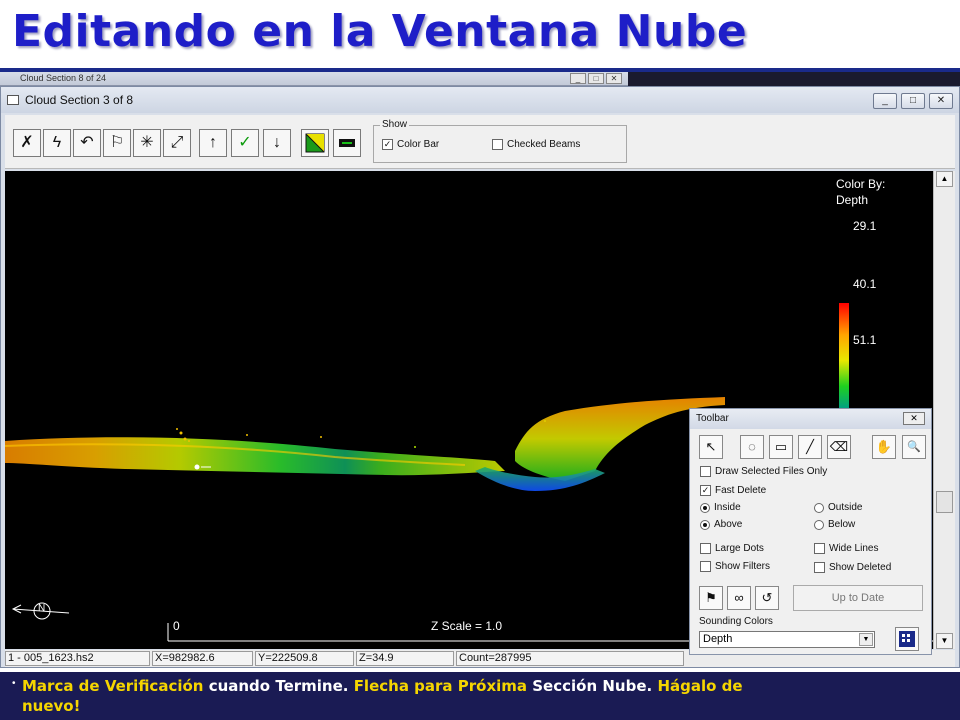  What do you see at coordinates (861, 184) in the screenshot?
I see `color-by-label: Color By:` at bounding box center [861, 184].